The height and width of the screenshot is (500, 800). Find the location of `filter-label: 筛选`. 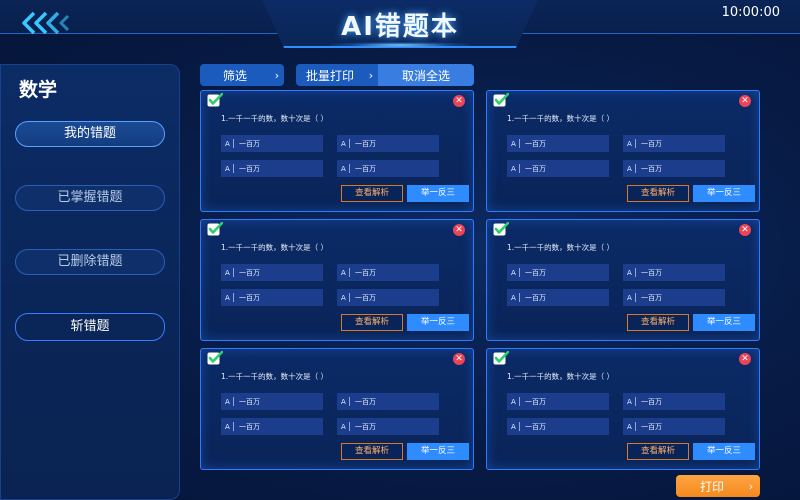

filter-label: 筛选 is located at coordinates (234, 75).